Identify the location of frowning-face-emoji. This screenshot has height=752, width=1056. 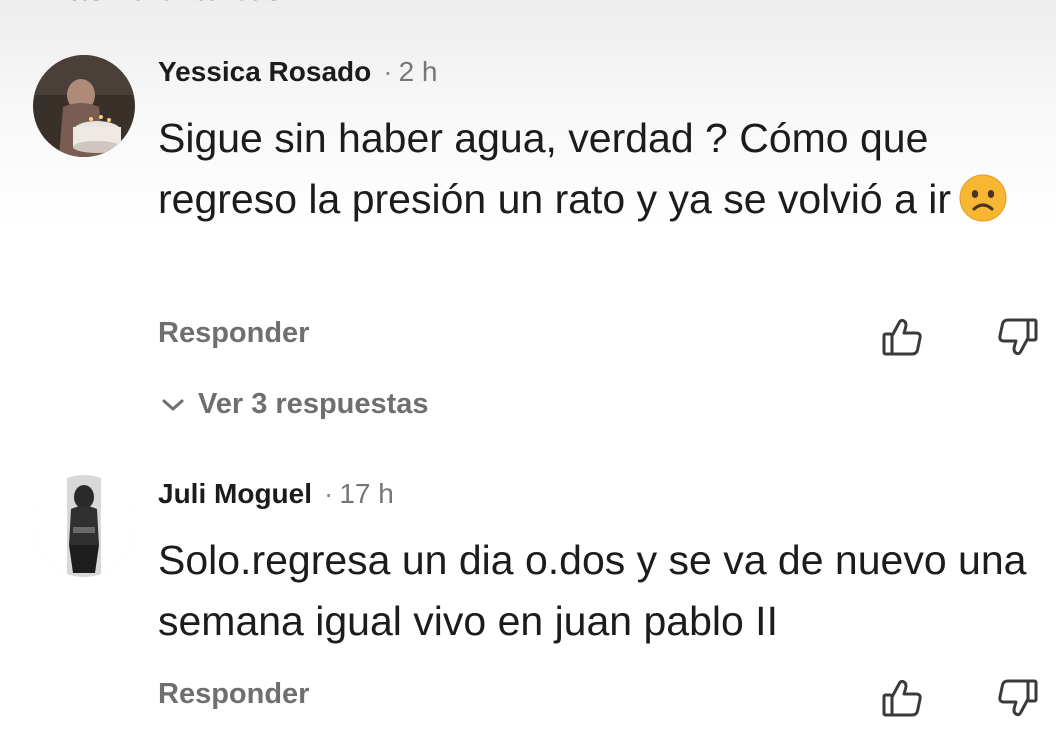
(983, 206).